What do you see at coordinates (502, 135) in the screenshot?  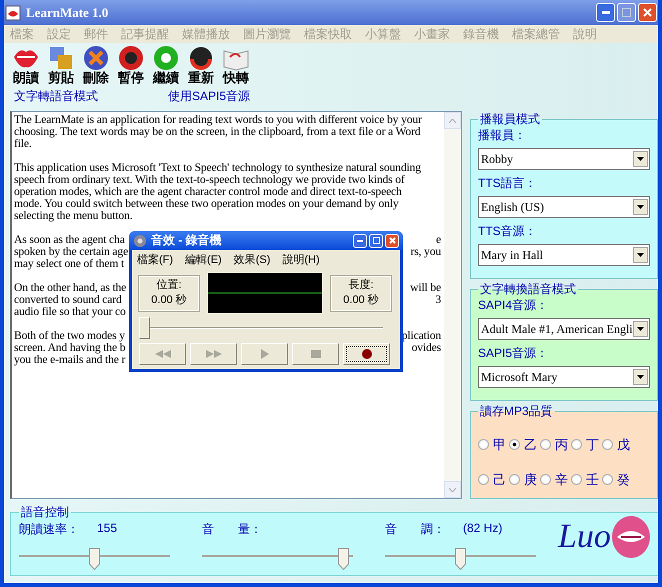 I see `field-label: 播報員：` at bounding box center [502, 135].